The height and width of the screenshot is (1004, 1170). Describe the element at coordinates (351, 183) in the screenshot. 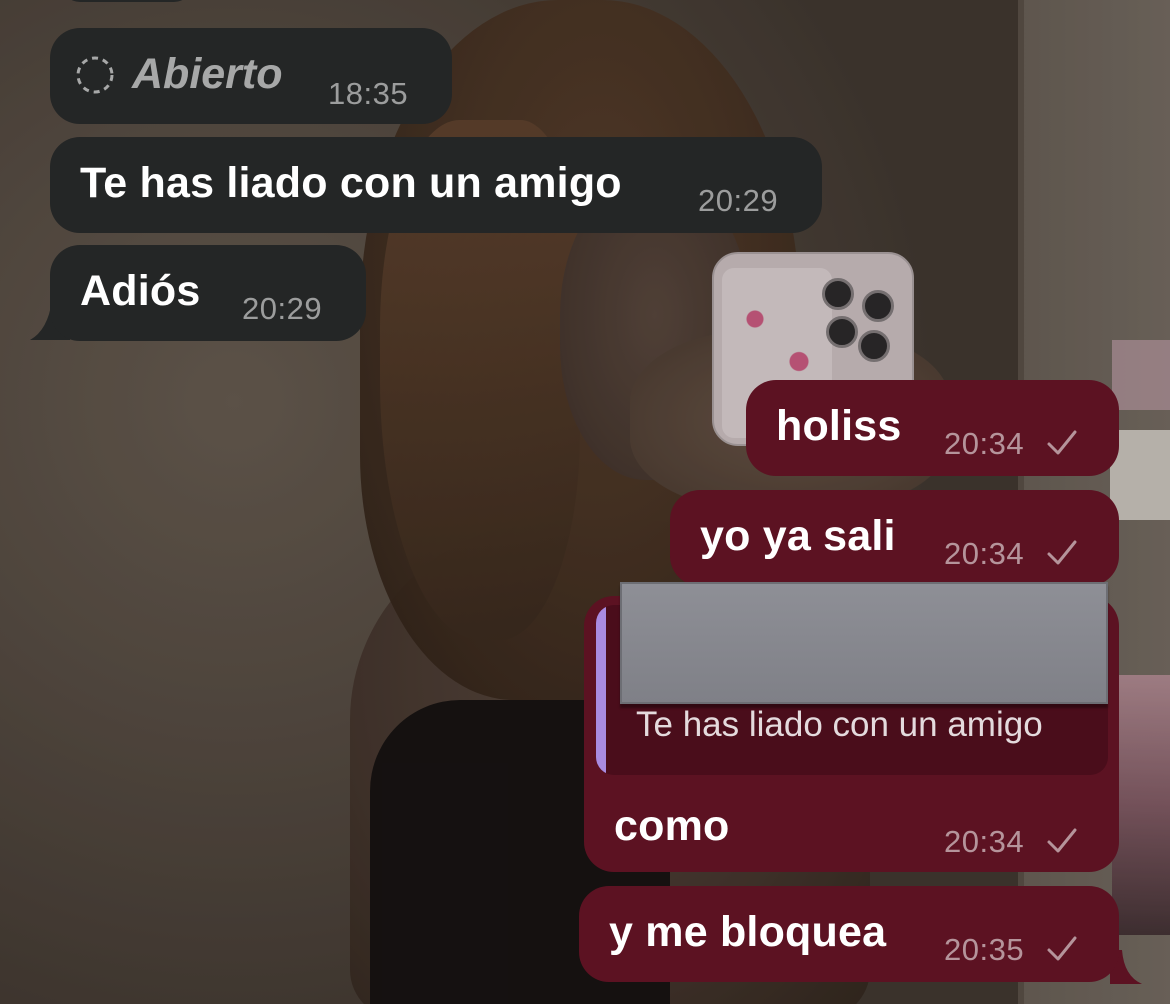

I see `message-text: Te has liado con un amigo` at that location.